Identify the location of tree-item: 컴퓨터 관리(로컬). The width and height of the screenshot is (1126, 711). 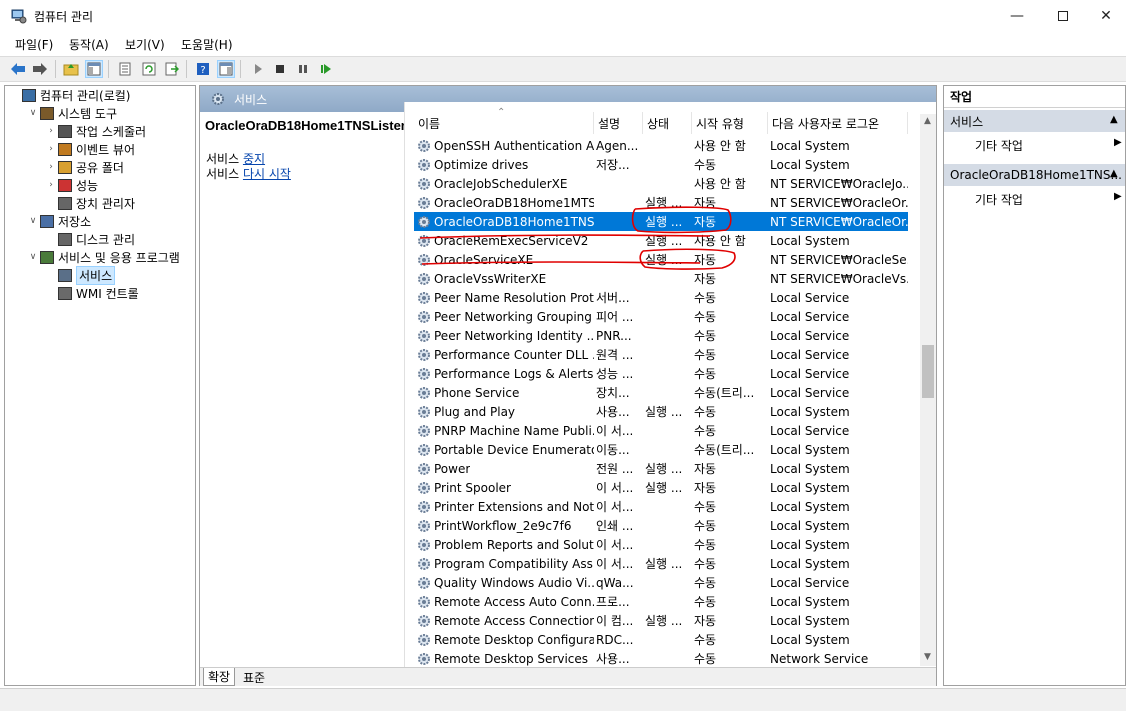
(69, 95).